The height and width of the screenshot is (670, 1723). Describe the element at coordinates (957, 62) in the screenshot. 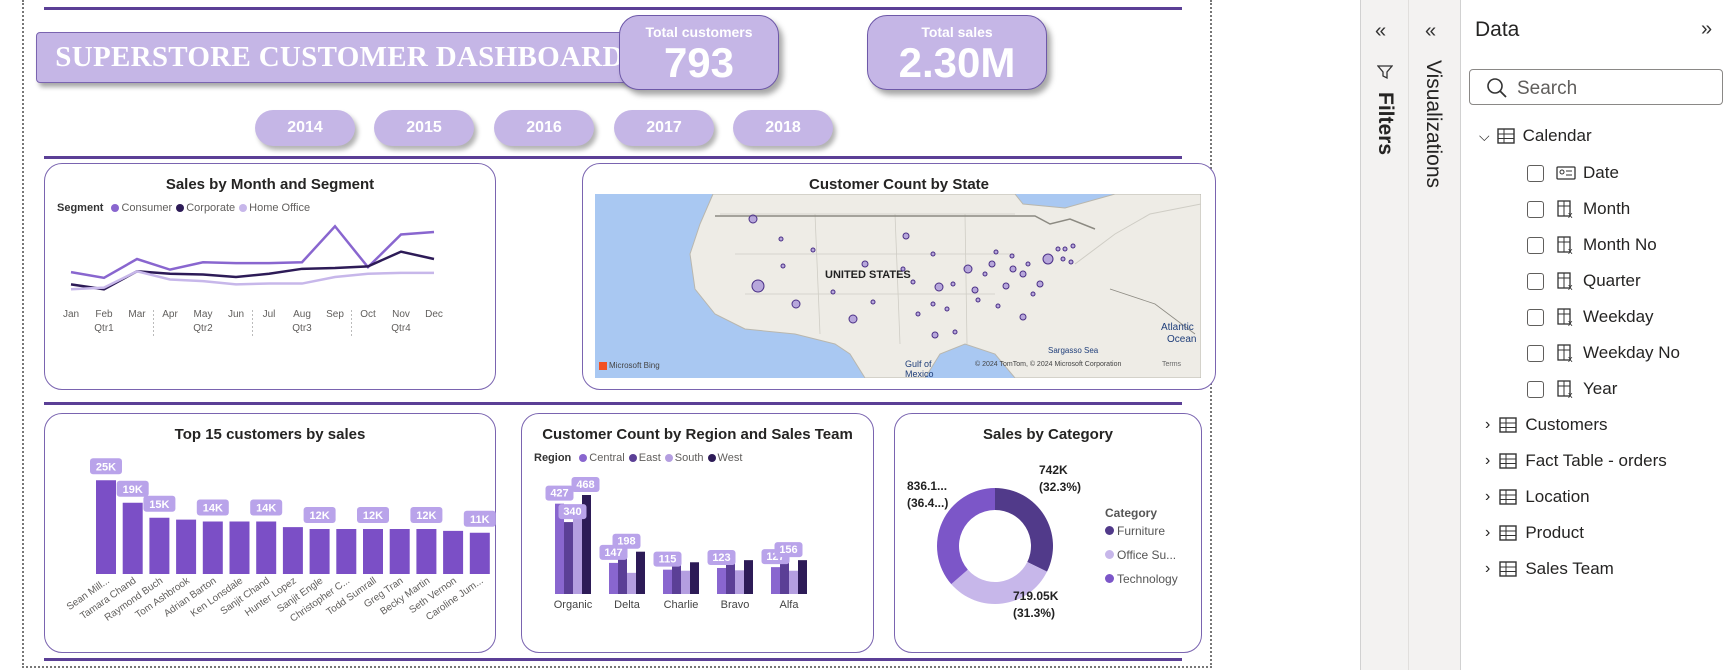

I see `kpi-sales-value: 2.30M` at that location.